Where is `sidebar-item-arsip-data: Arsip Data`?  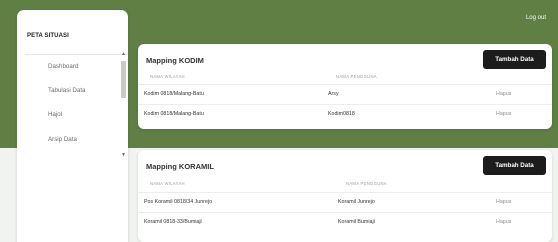 sidebar-item-arsip-data: Arsip Data is located at coordinates (62, 139).